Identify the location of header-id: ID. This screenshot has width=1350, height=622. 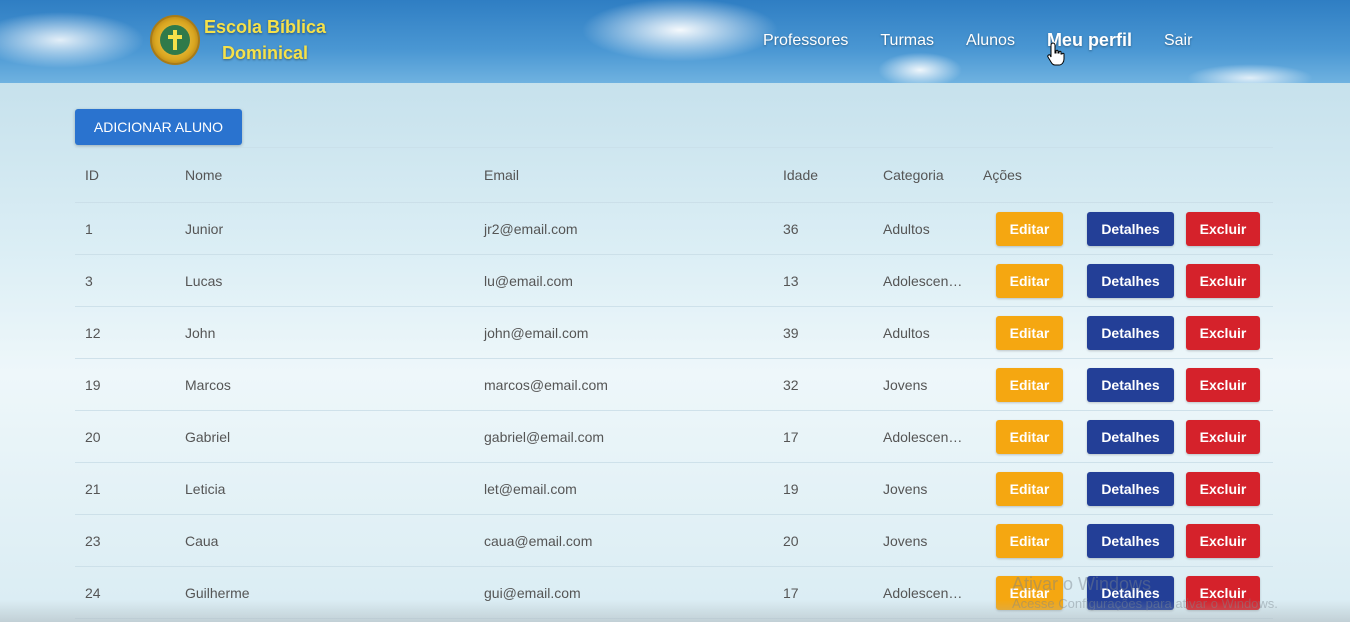
(92, 175).